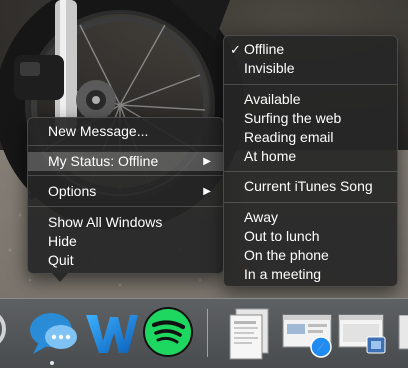  What do you see at coordinates (310, 49) in the screenshot?
I see `status-offline-menu-item: ✓ Offline` at bounding box center [310, 49].